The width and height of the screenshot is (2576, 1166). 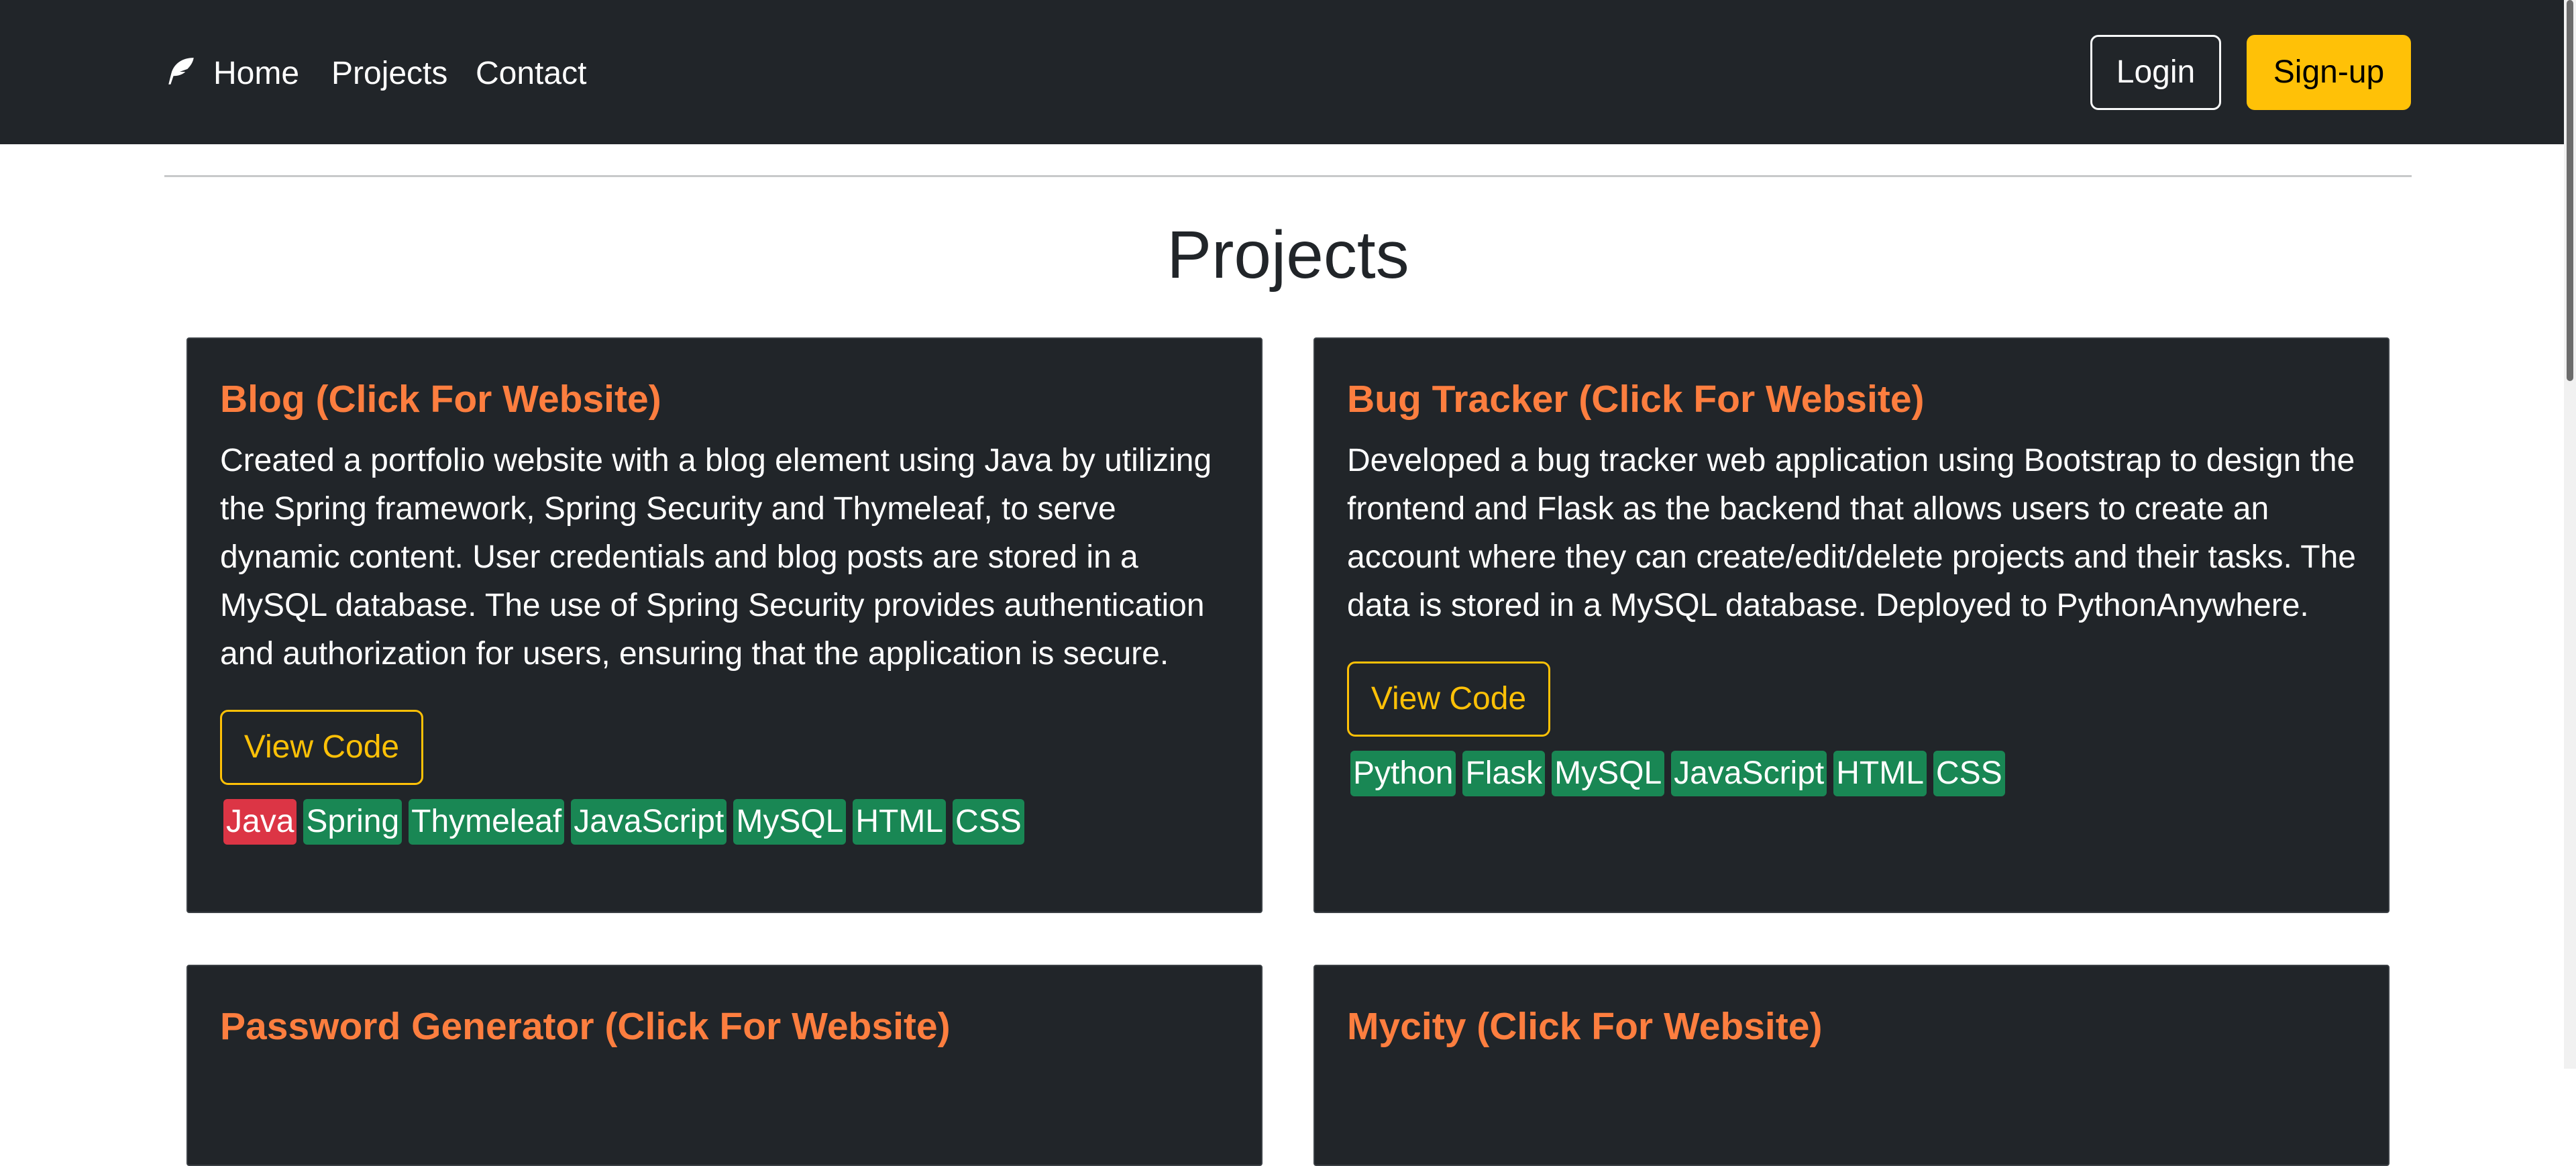 What do you see at coordinates (440, 399) in the screenshot?
I see `project-title-link: Blog (Click For Website)` at bounding box center [440, 399].